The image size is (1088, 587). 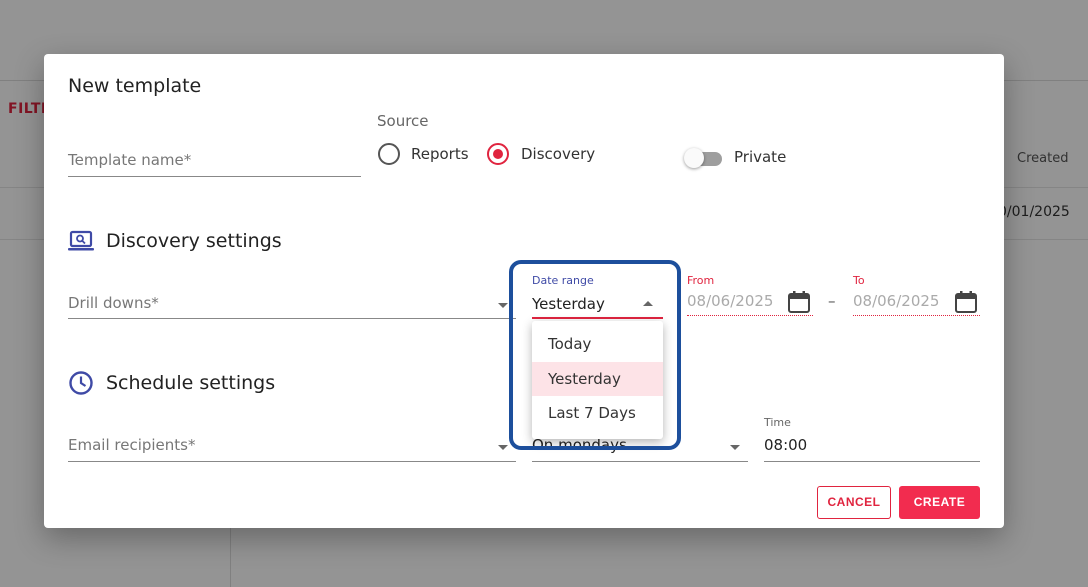 I want to click on highlight-box, so click(x=595, y=355).